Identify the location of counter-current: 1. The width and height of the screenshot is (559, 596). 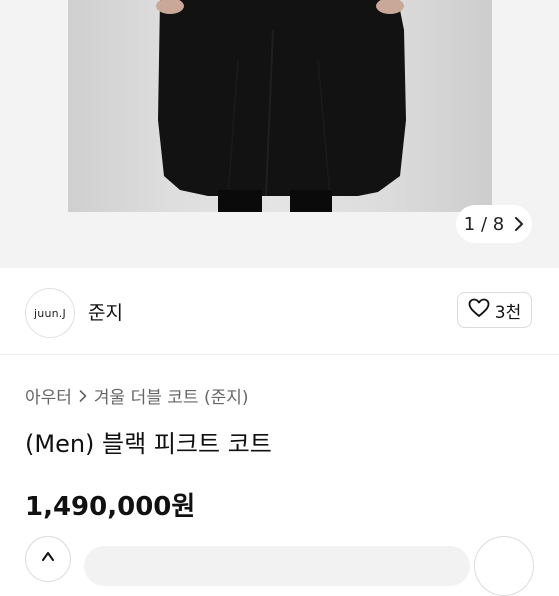
(469, 224).